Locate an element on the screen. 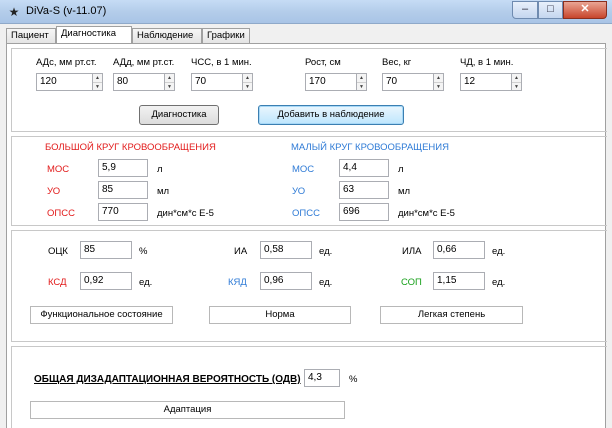 The height and width of the screenshot is (428, 612). kyad-label: КЯД is located at coordinates (237, 282).